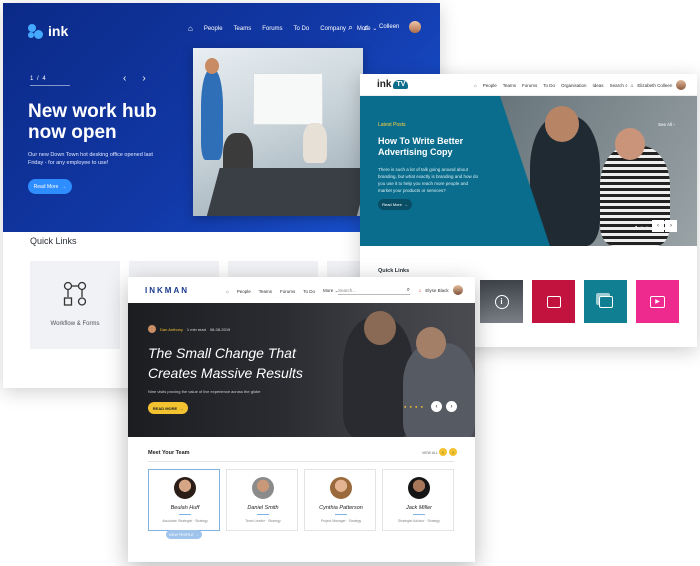  I want to click on view-profile-button: VIEW PROFILE →, so click(184, 534).